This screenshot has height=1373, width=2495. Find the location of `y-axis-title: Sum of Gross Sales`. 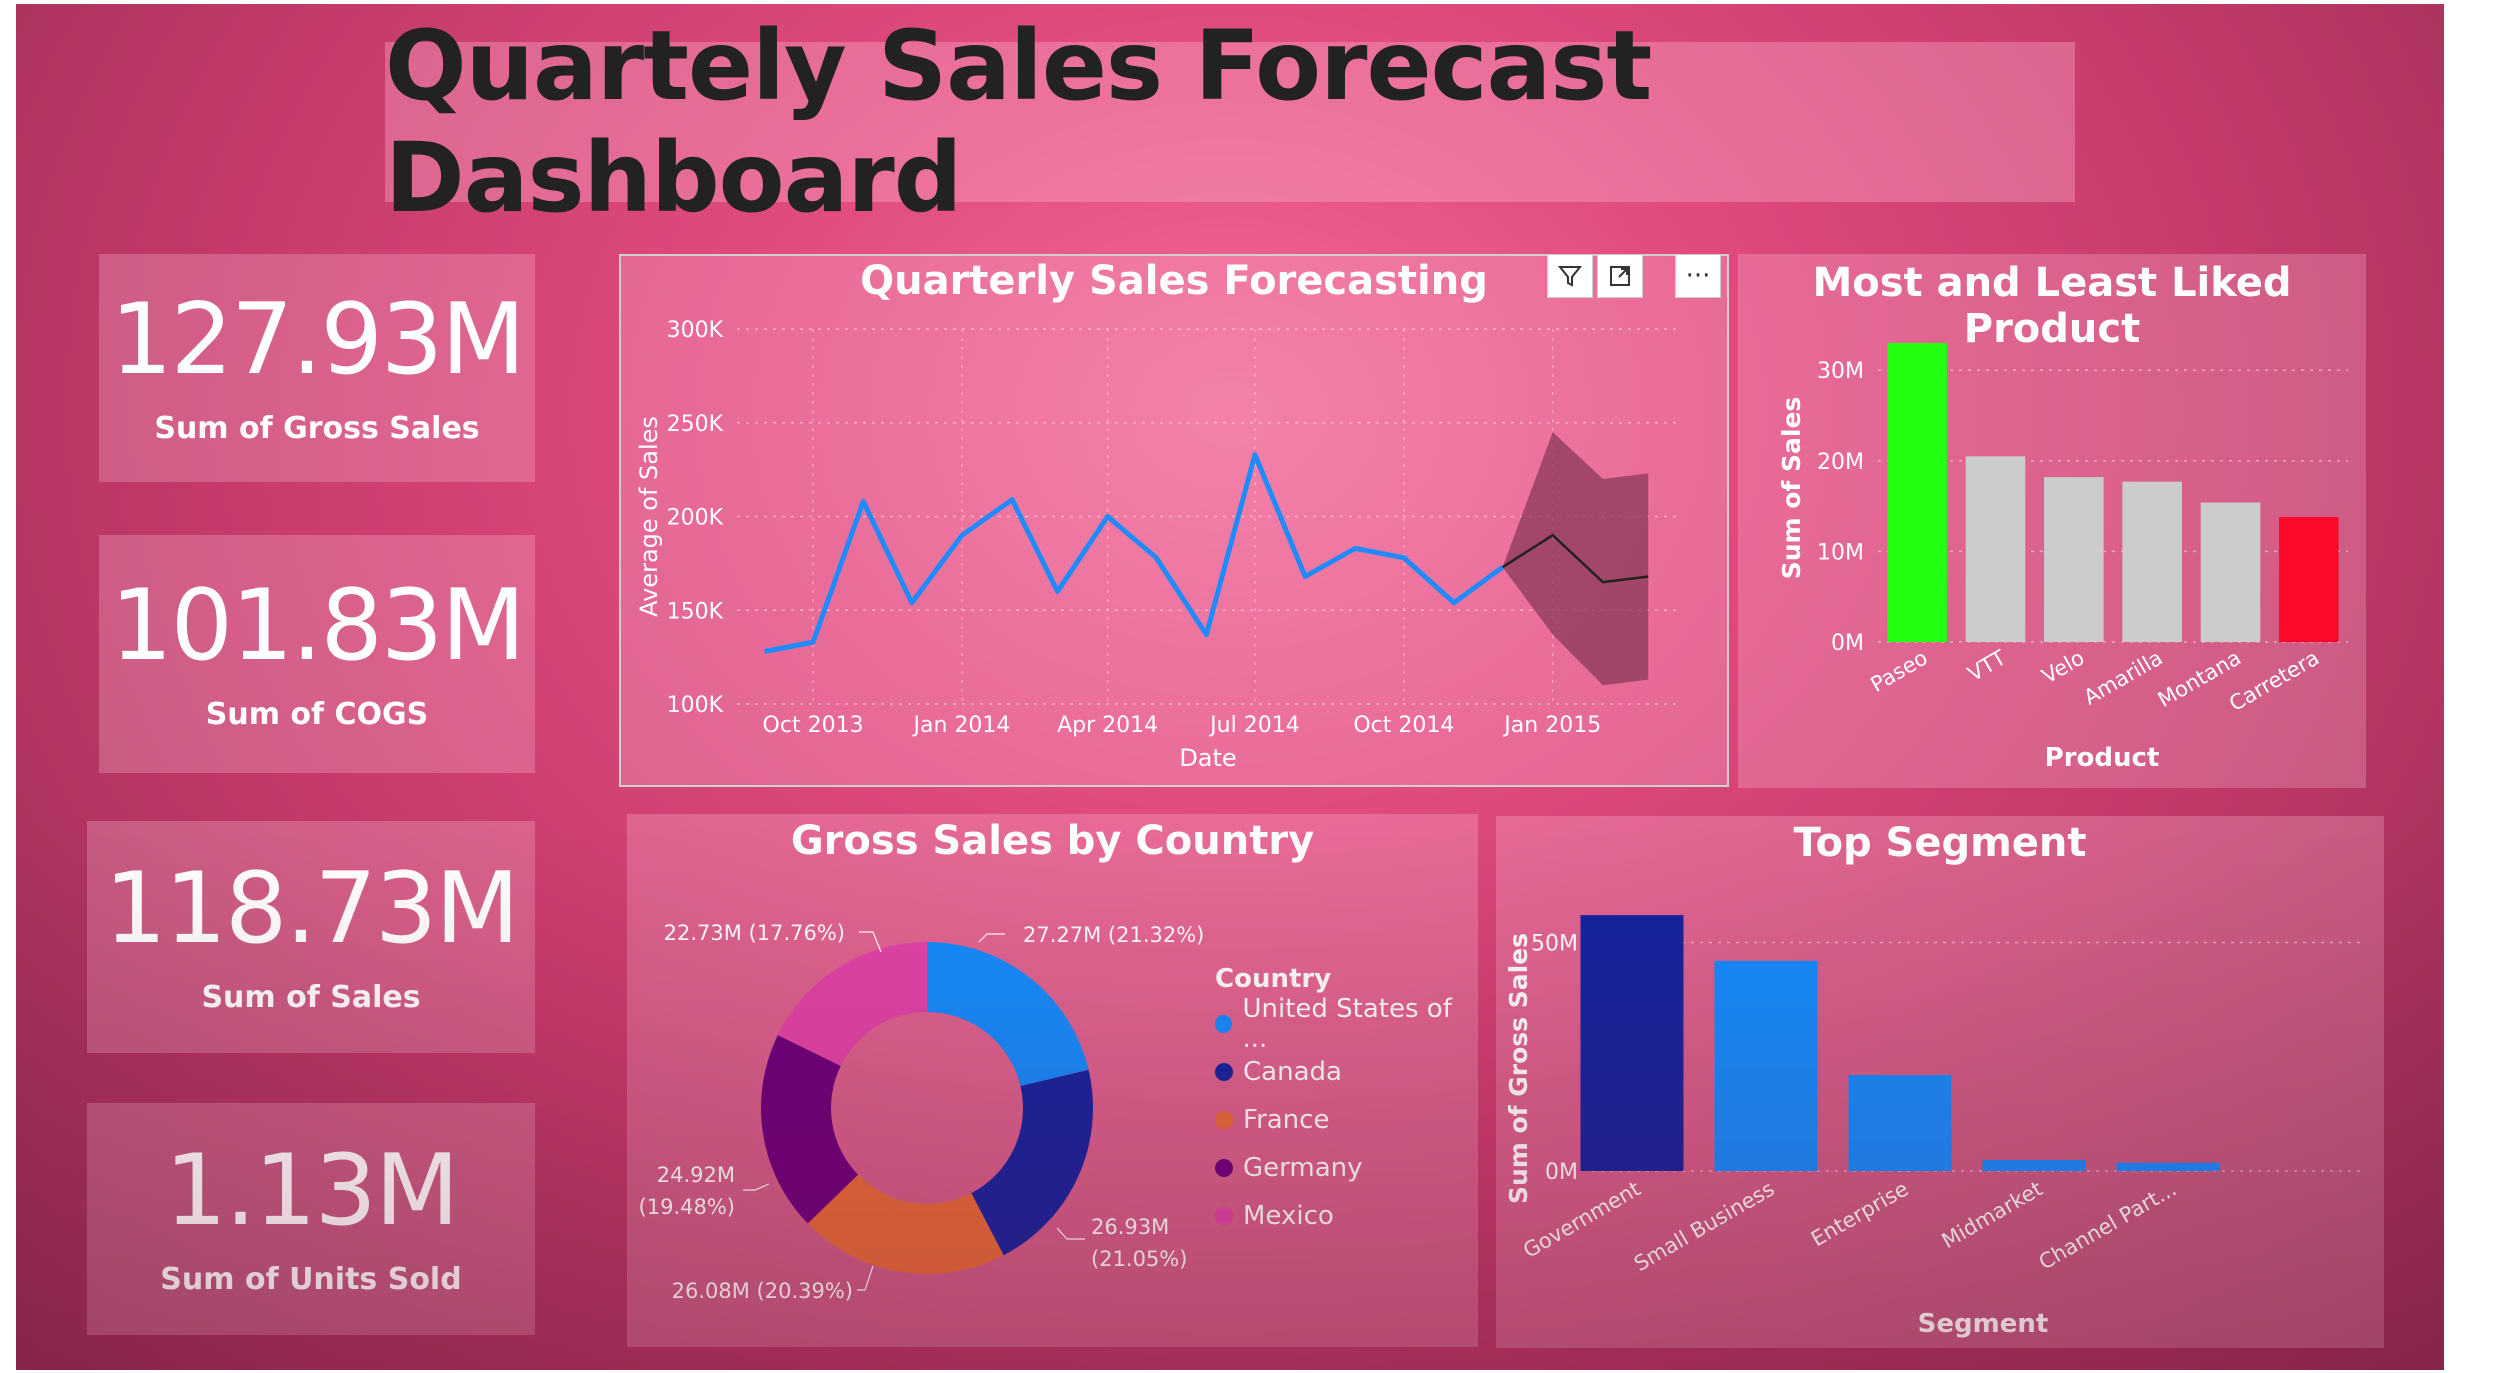

y-axis-title: Sum of Gross Sales is located at coordinates (1518, 1068).